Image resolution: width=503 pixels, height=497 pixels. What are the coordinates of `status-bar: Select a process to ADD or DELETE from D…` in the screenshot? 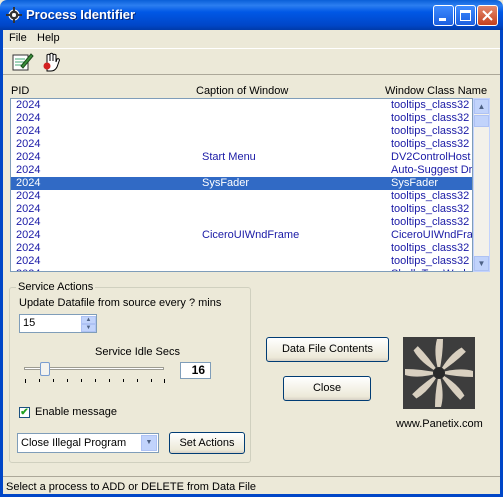 It's located at (251, 485).